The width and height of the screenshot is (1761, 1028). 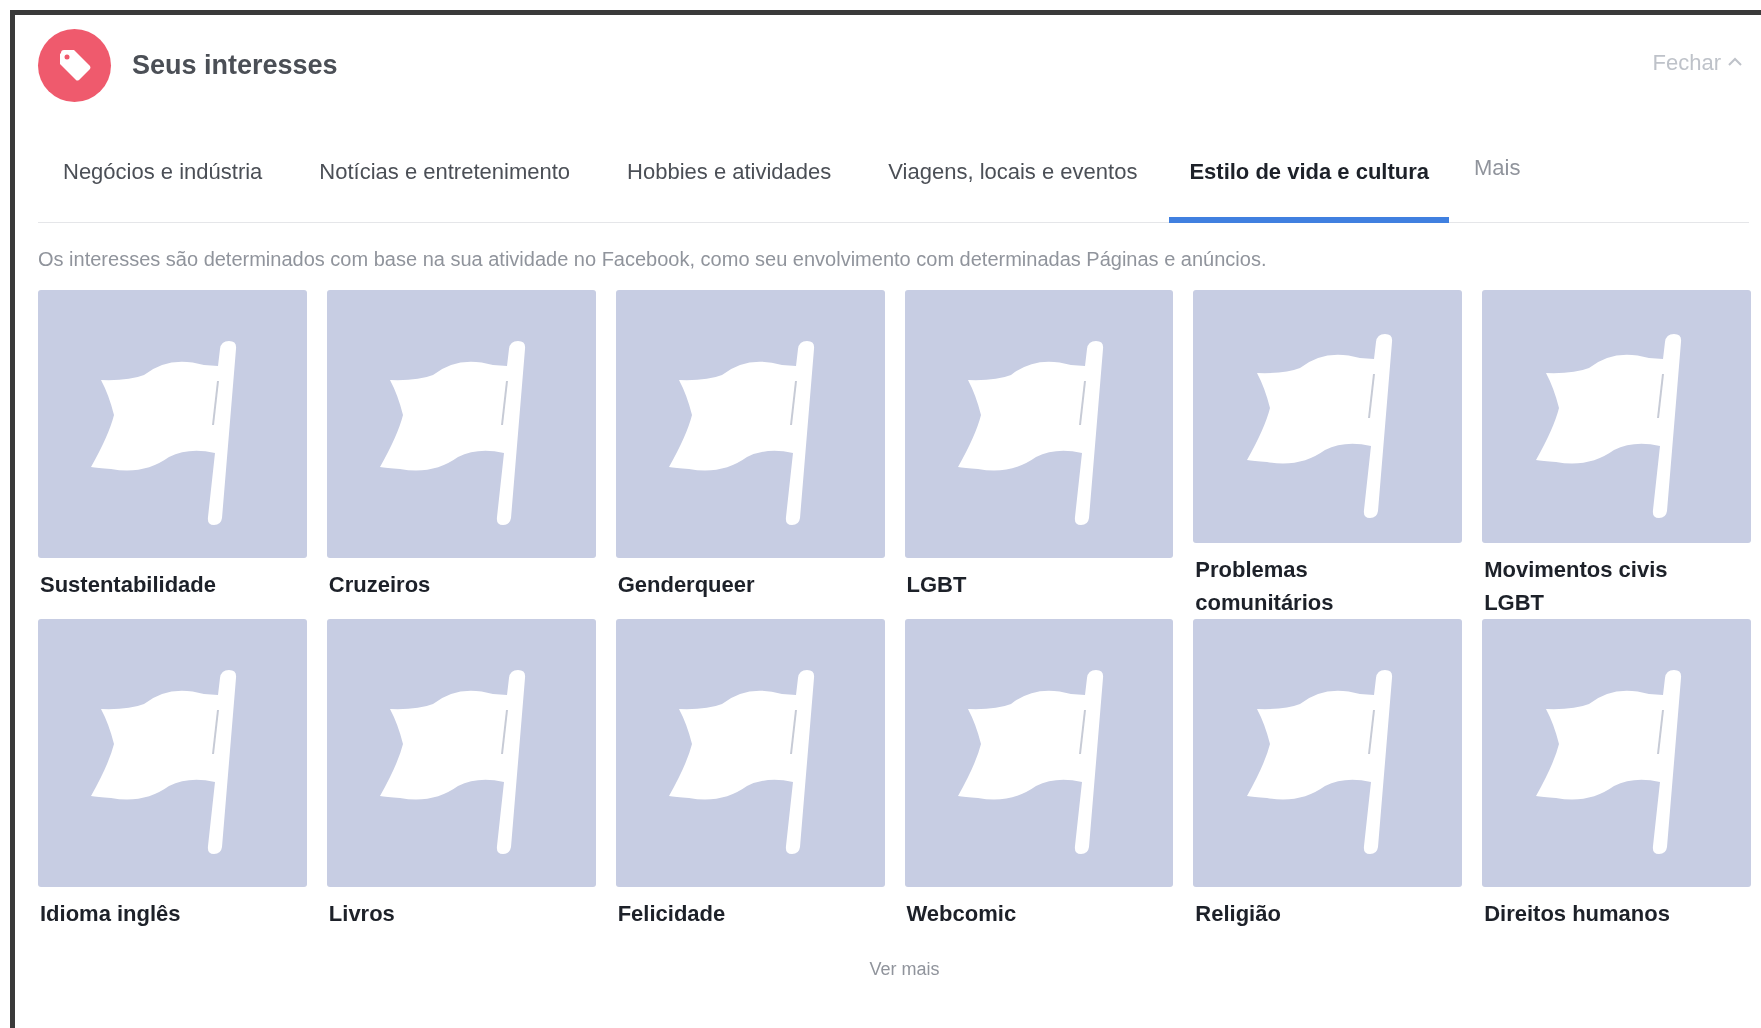 What do you see at coordinates (1309, 180) in the screenshot?
I see `category-tab: Estilo de vida e cultura` at bounding box center [1309, 180].